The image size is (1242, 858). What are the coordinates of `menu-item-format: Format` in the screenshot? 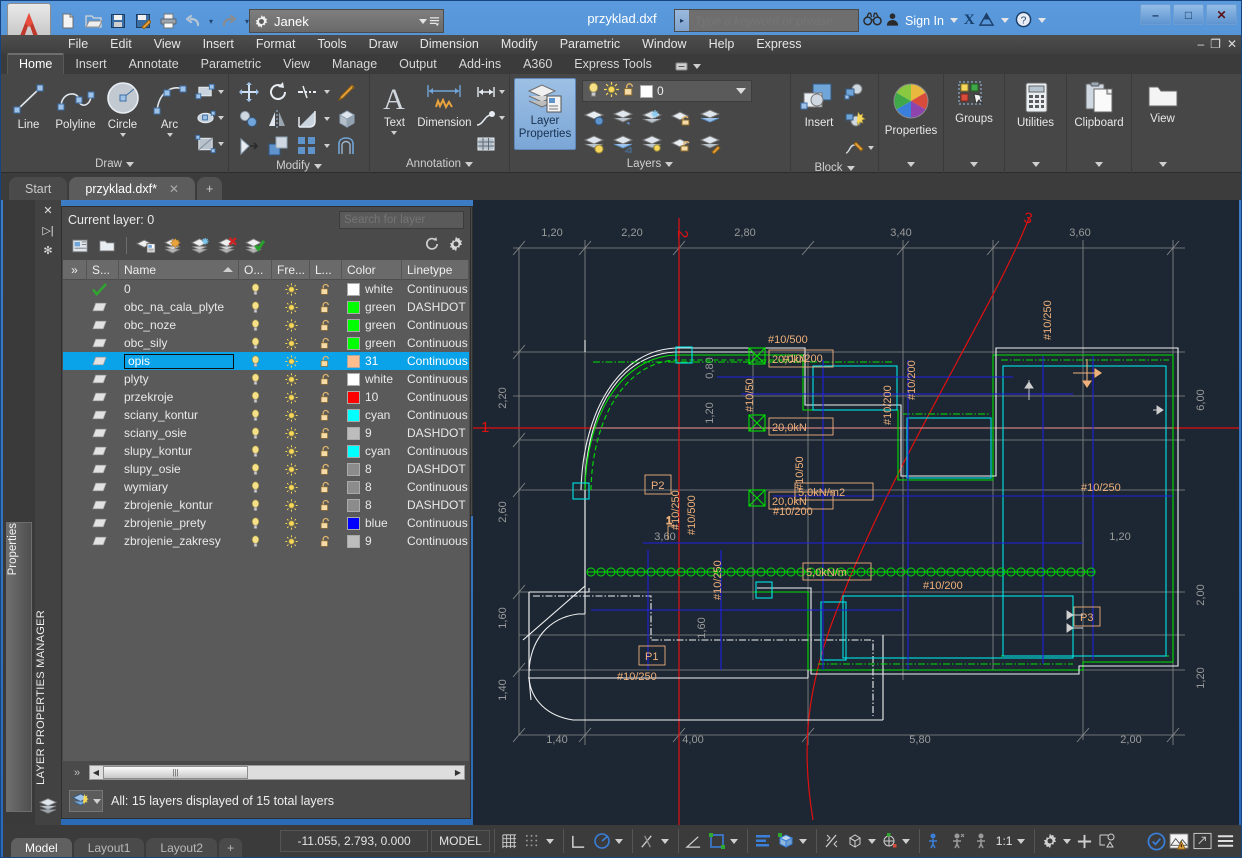 It's located at (276, 44).